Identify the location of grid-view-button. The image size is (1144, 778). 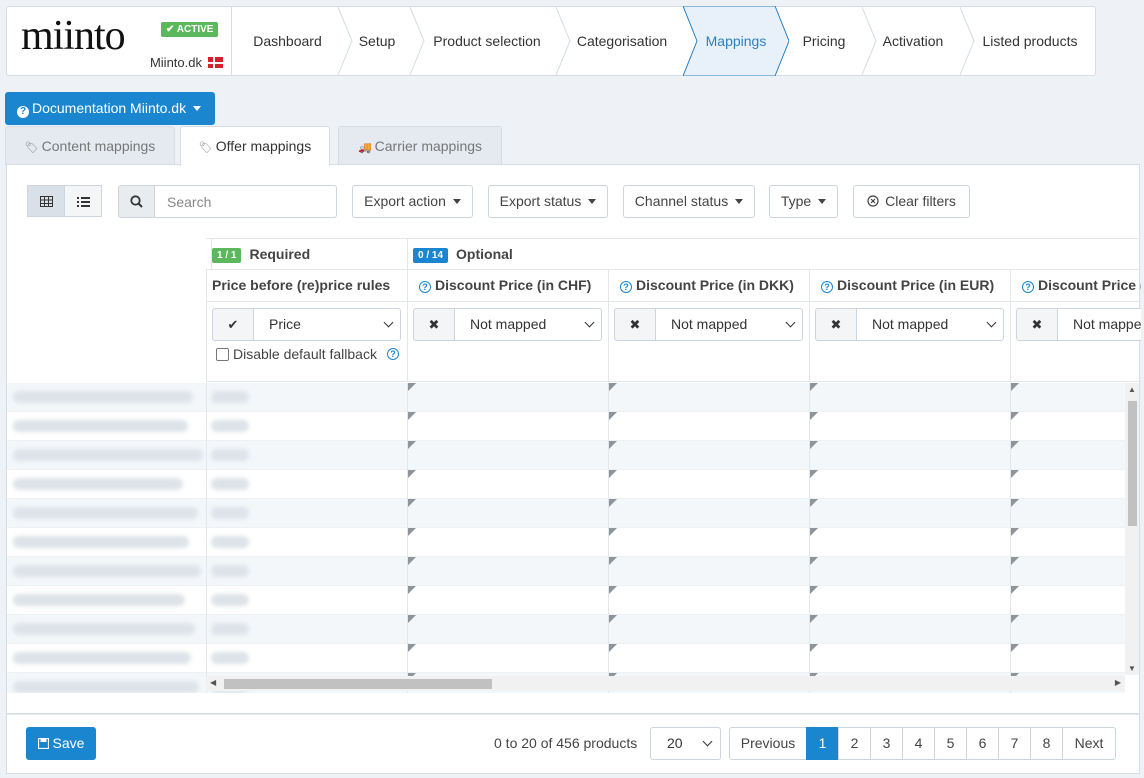
(46, 201).